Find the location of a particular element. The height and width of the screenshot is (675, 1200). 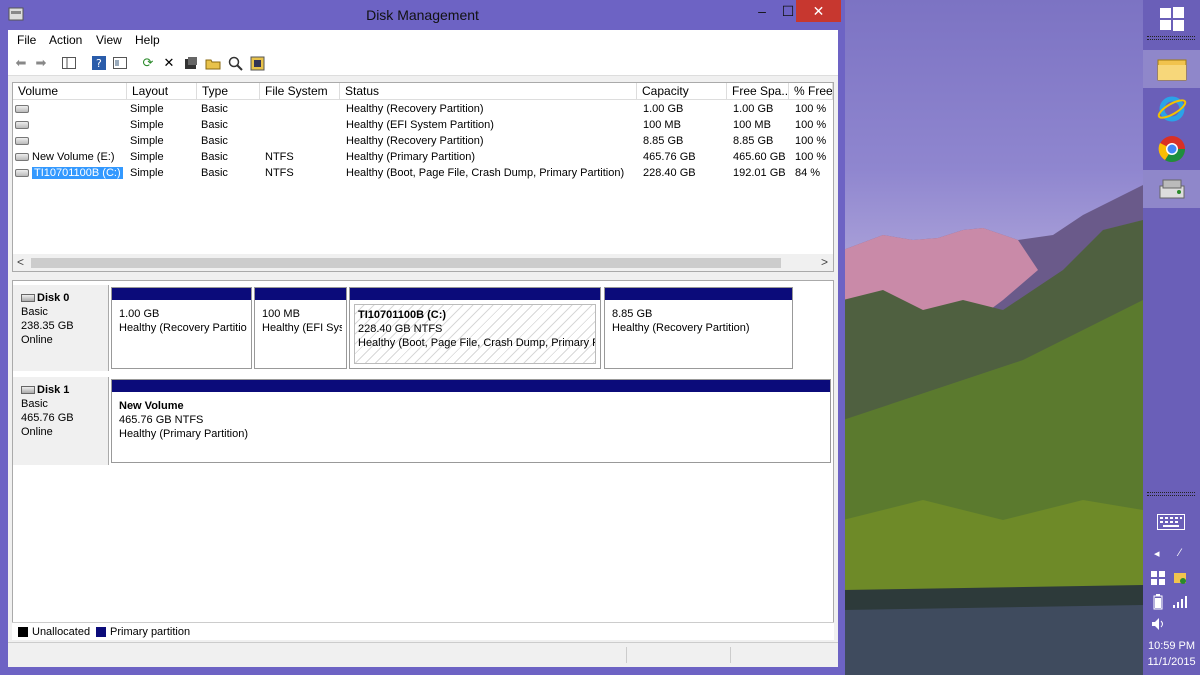

percent-free-cell: 84 % is located at coordinates (808, 173).